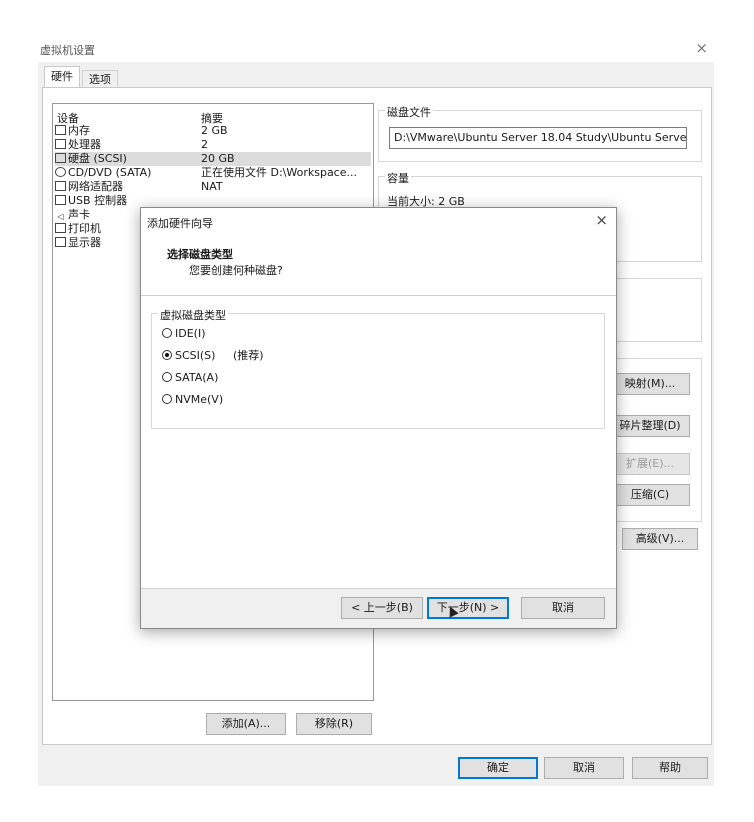 The height and width of the screenshot is (822, 754). What do you see at coordinates (376, 49) in the screenshot?
I see `title-bar: 虚拟机设置 ×` at bounding box center [376, 49].